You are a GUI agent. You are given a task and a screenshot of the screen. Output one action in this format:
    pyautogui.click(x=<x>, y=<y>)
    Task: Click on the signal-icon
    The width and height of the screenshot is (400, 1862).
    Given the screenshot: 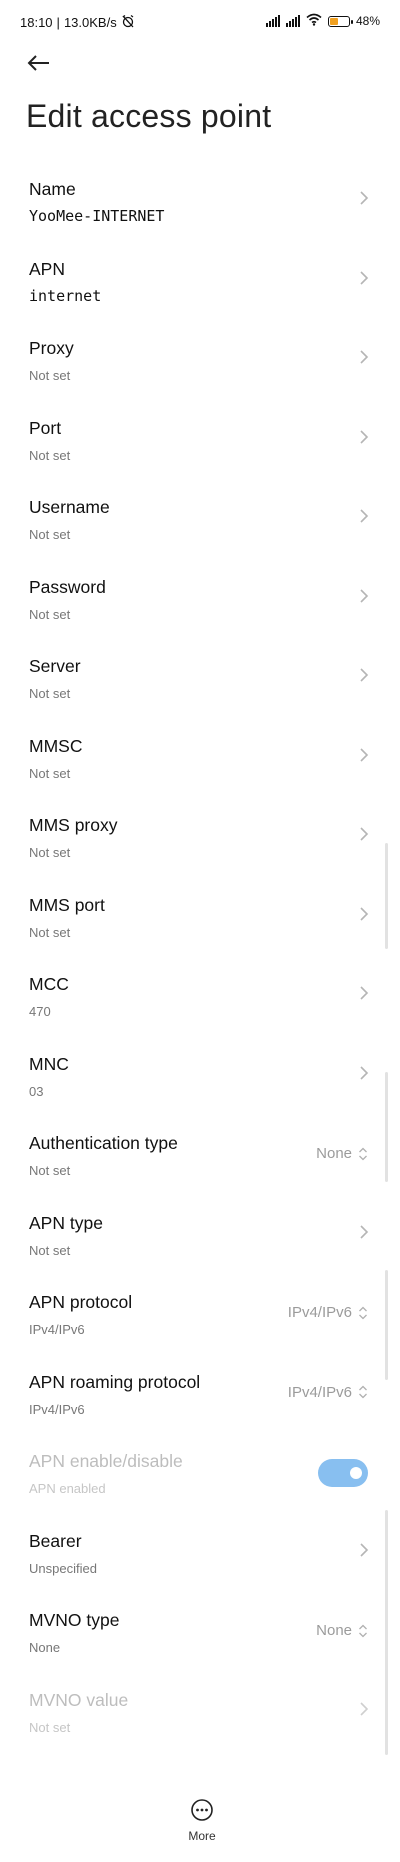 What is the action you would take?
    pyautogui.click(x=272, y=21)
    